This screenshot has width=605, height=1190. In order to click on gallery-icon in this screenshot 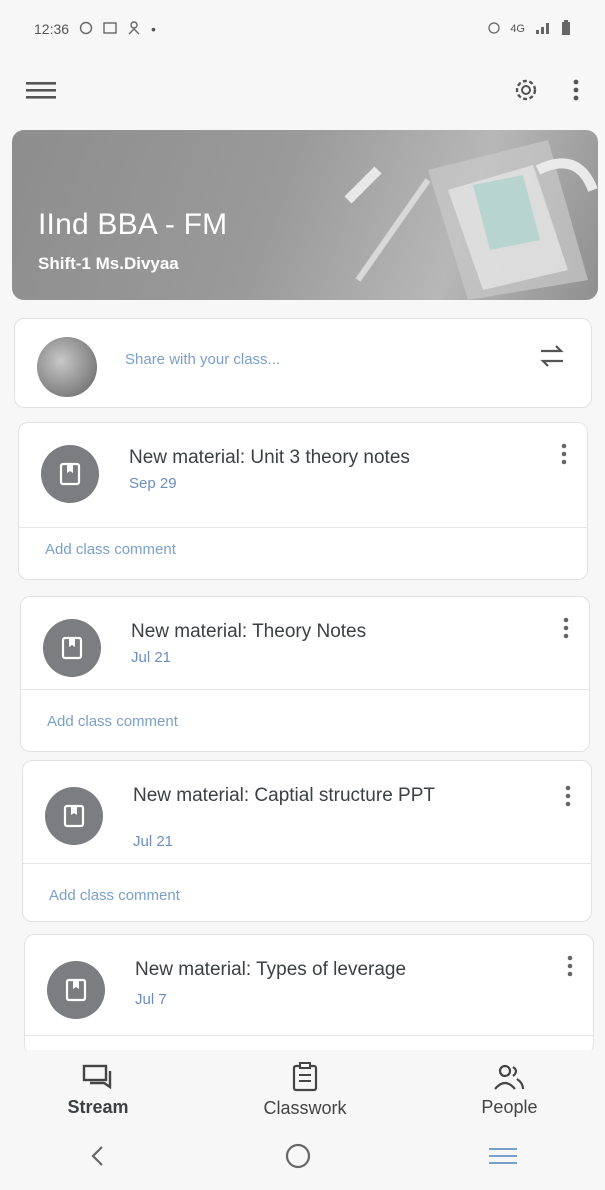, I will do `click(110, 29)`.